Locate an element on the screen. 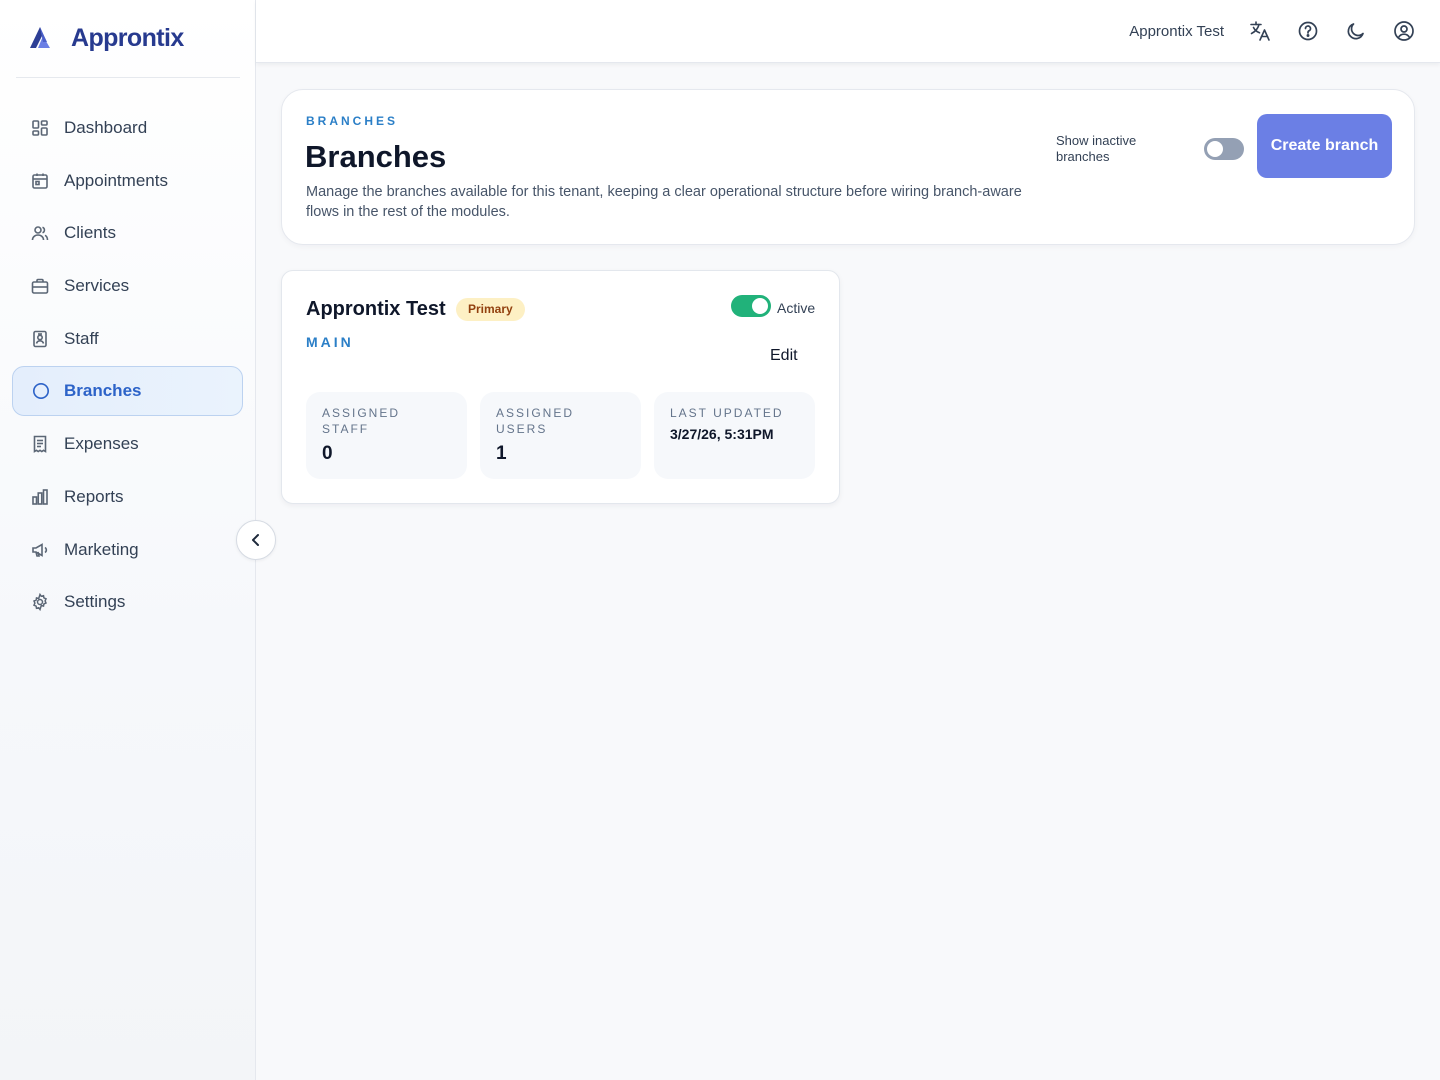  sidebar-item-marketing: Marketing is located at coordinates (127, 550).